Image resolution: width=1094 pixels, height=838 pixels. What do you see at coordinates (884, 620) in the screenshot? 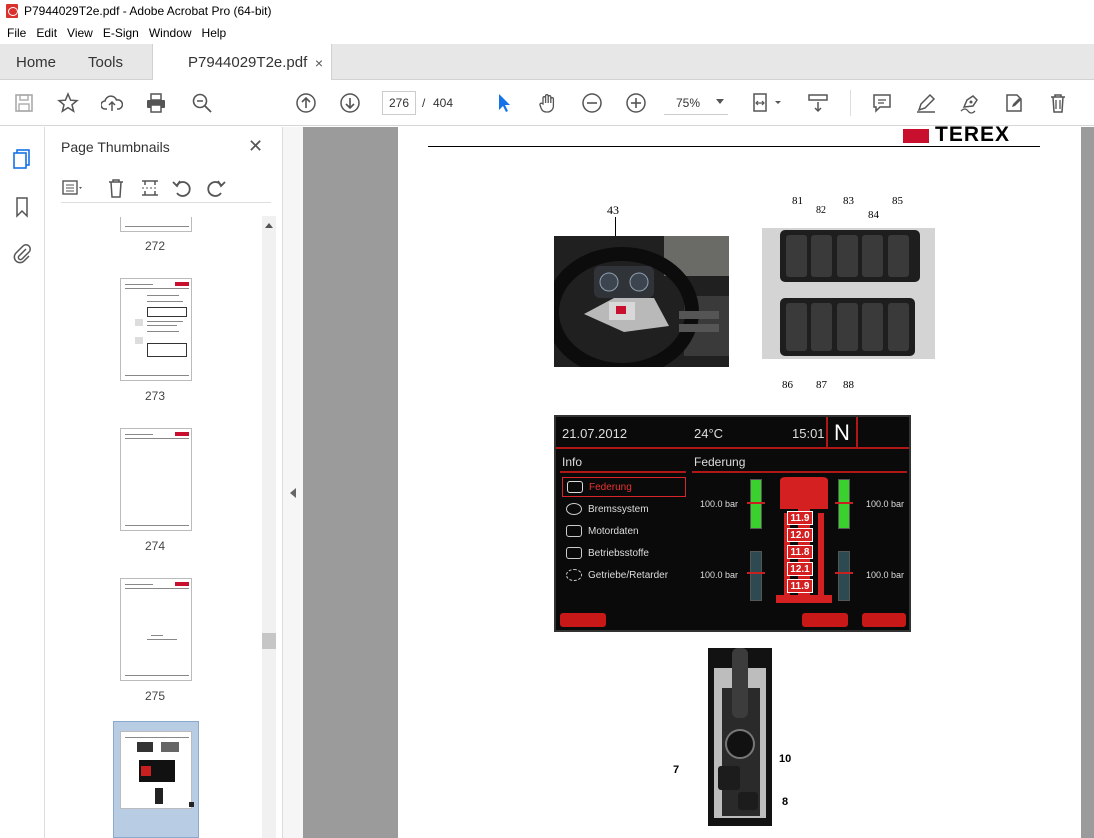
I see `dashboard-brightness-button` at bounding box center [884, 620].